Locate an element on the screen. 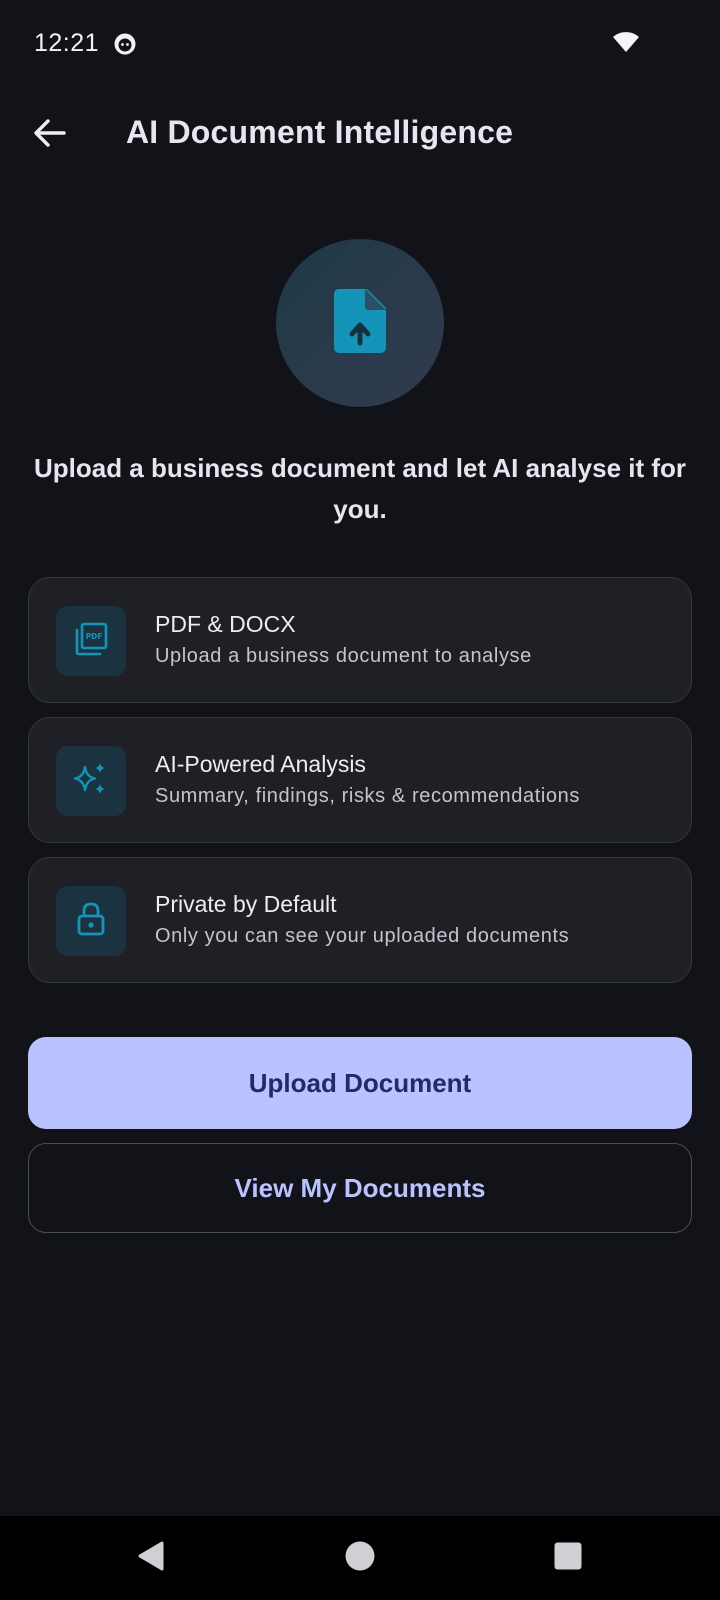 Image resolution: width=720 pixels, height=1600 pixels. feature-title: Private by Default is located at coordinates (246, 904).